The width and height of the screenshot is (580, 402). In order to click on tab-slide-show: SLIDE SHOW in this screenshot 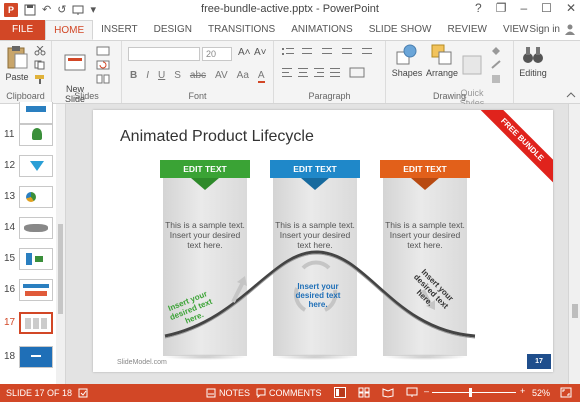, I will do `click(400, 30)`.